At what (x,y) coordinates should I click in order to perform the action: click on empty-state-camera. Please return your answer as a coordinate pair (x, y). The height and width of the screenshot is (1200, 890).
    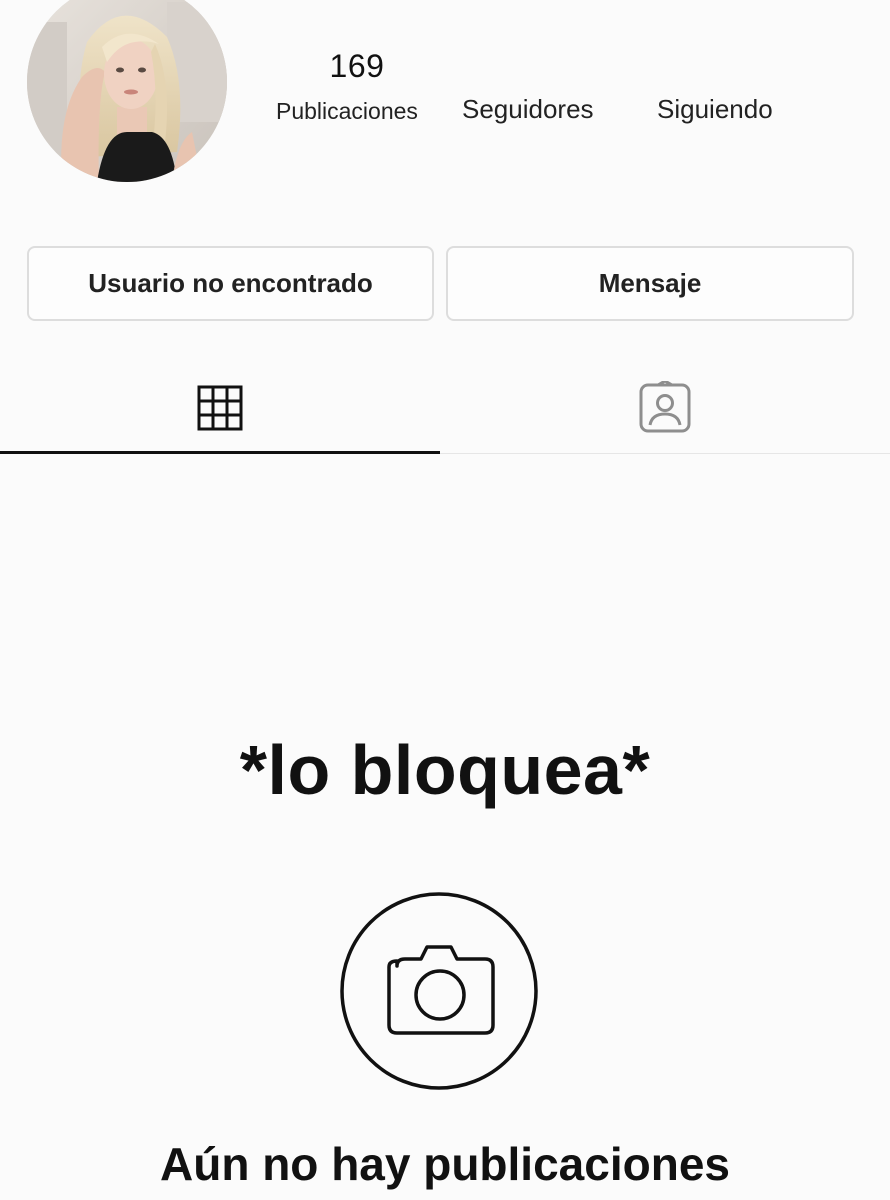
    Looking at the image, I should click on (439, 991).